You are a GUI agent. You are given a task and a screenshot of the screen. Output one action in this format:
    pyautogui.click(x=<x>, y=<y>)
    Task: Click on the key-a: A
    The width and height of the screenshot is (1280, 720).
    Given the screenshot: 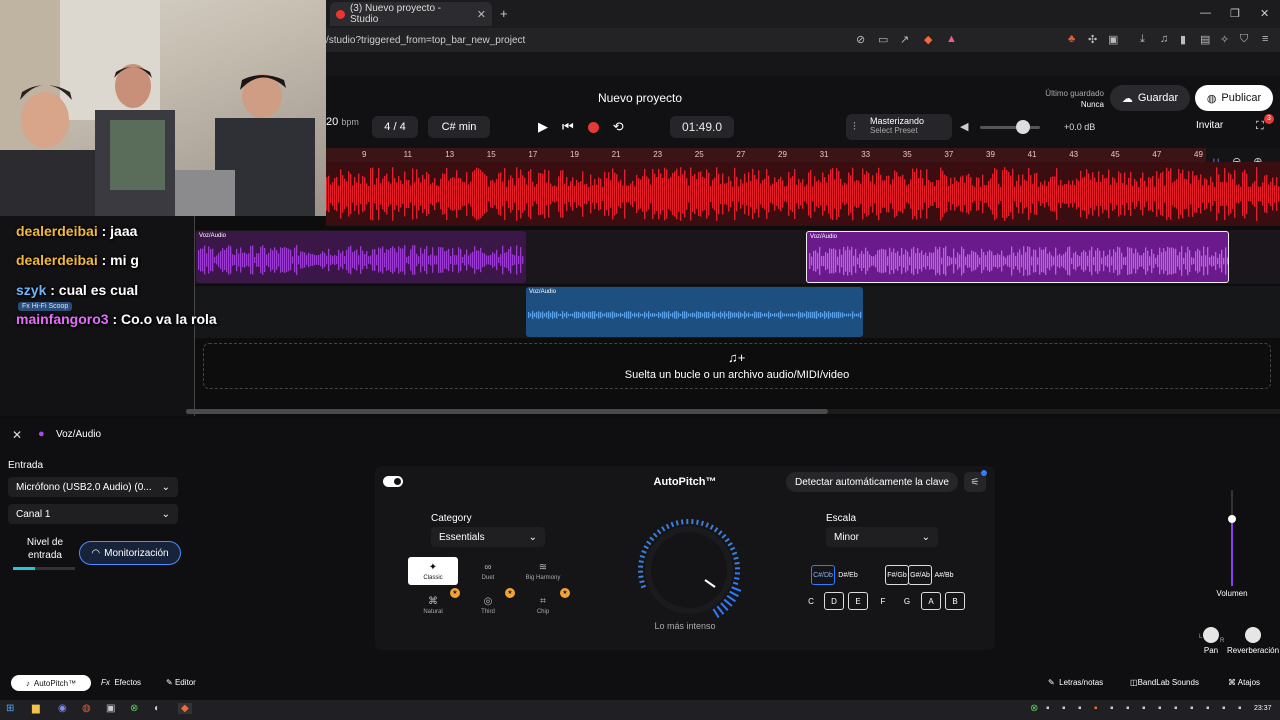 What is the action you would take?
    pyautogui.click(x=931, y=601)
    